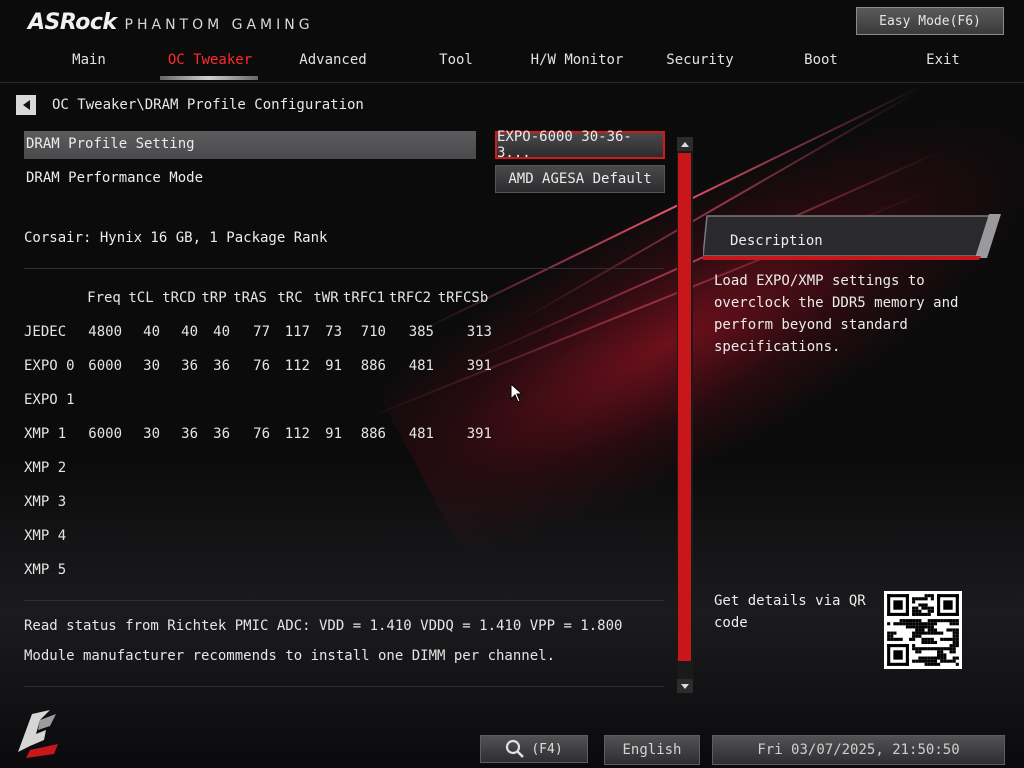 This screenshot has width=1024, height=768. What do you see at coordinates (45, 434) in the screenshot?
I see `profile-name-cell: XMP 1` at bounding box center [45, 434].